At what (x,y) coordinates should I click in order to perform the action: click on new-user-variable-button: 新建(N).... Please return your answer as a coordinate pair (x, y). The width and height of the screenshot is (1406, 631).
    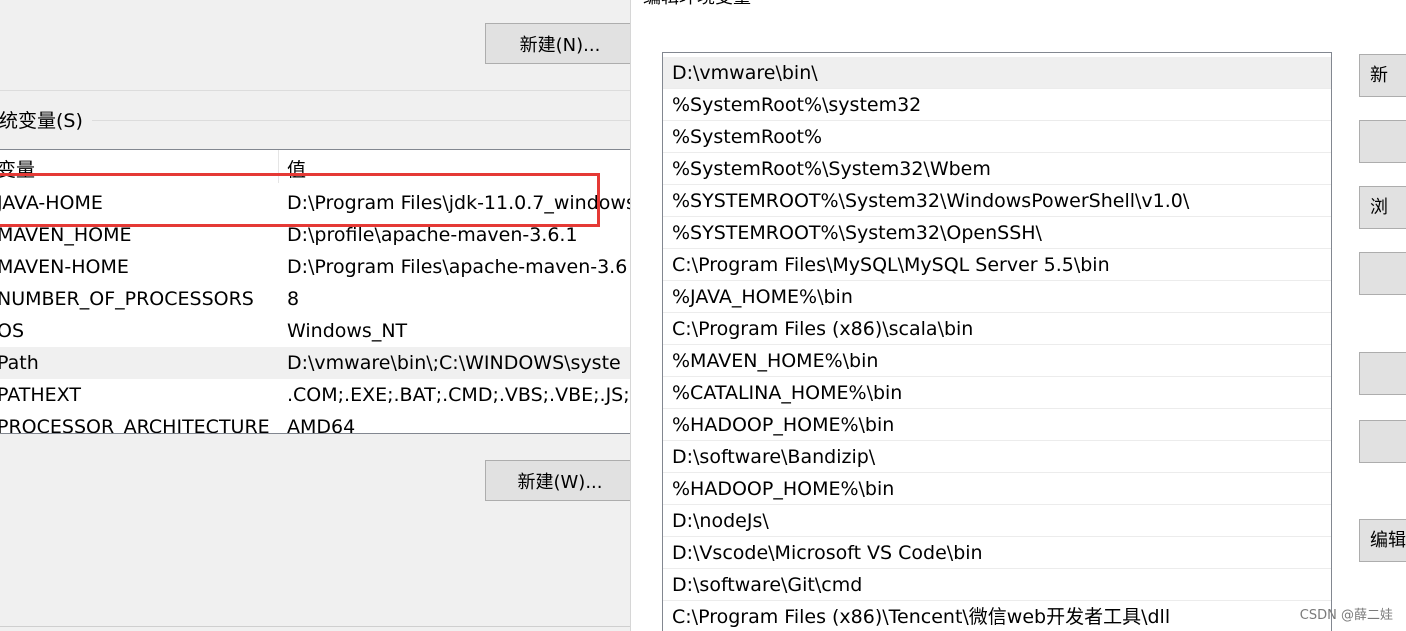
    Looking at the image, I should click on (557, 43).